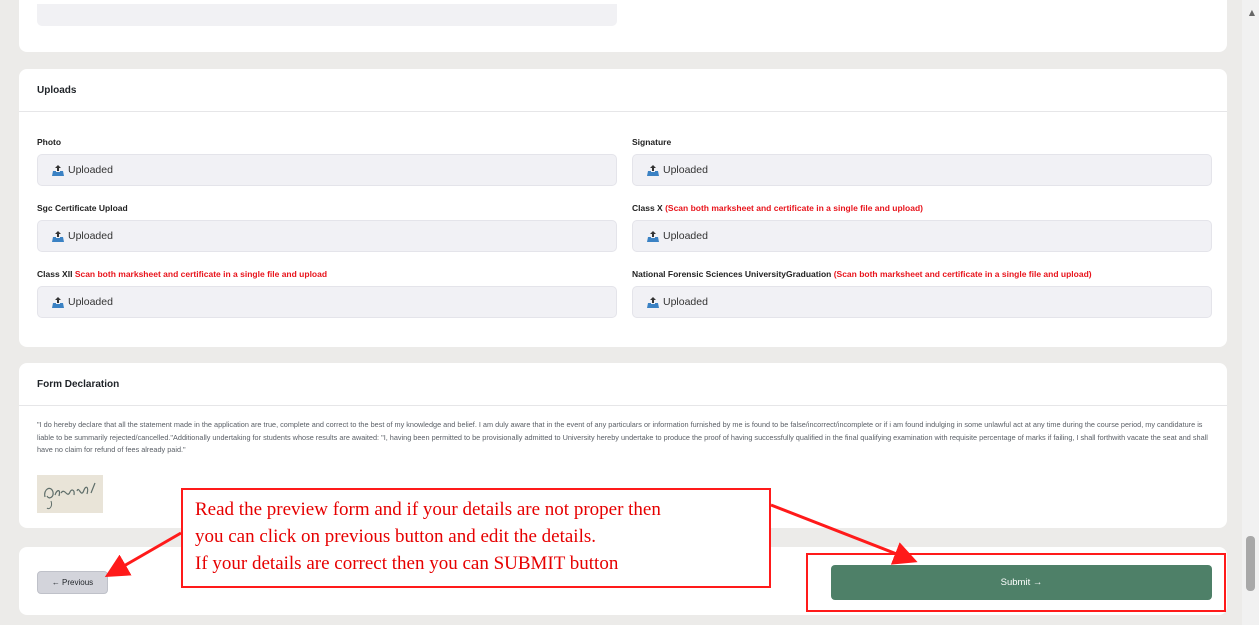 This screenshot has width=1259, height=625. What do you see at coordinates (623, 384) in the screenshot?
I see `declaration-header: Form Declaration` at bounding box center [623, 384].